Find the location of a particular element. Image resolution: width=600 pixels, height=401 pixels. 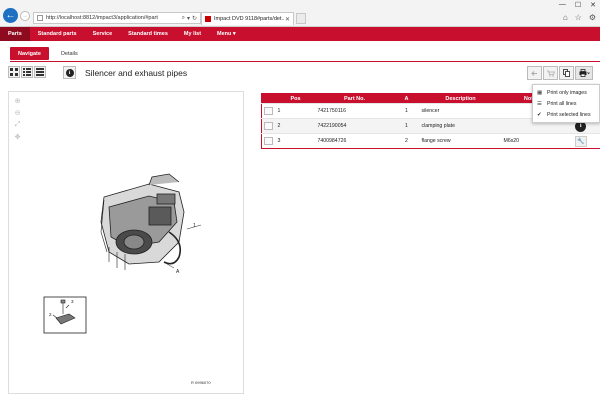

print-only-images-option: ▦ Print only images is located at coordinates (566, 92).